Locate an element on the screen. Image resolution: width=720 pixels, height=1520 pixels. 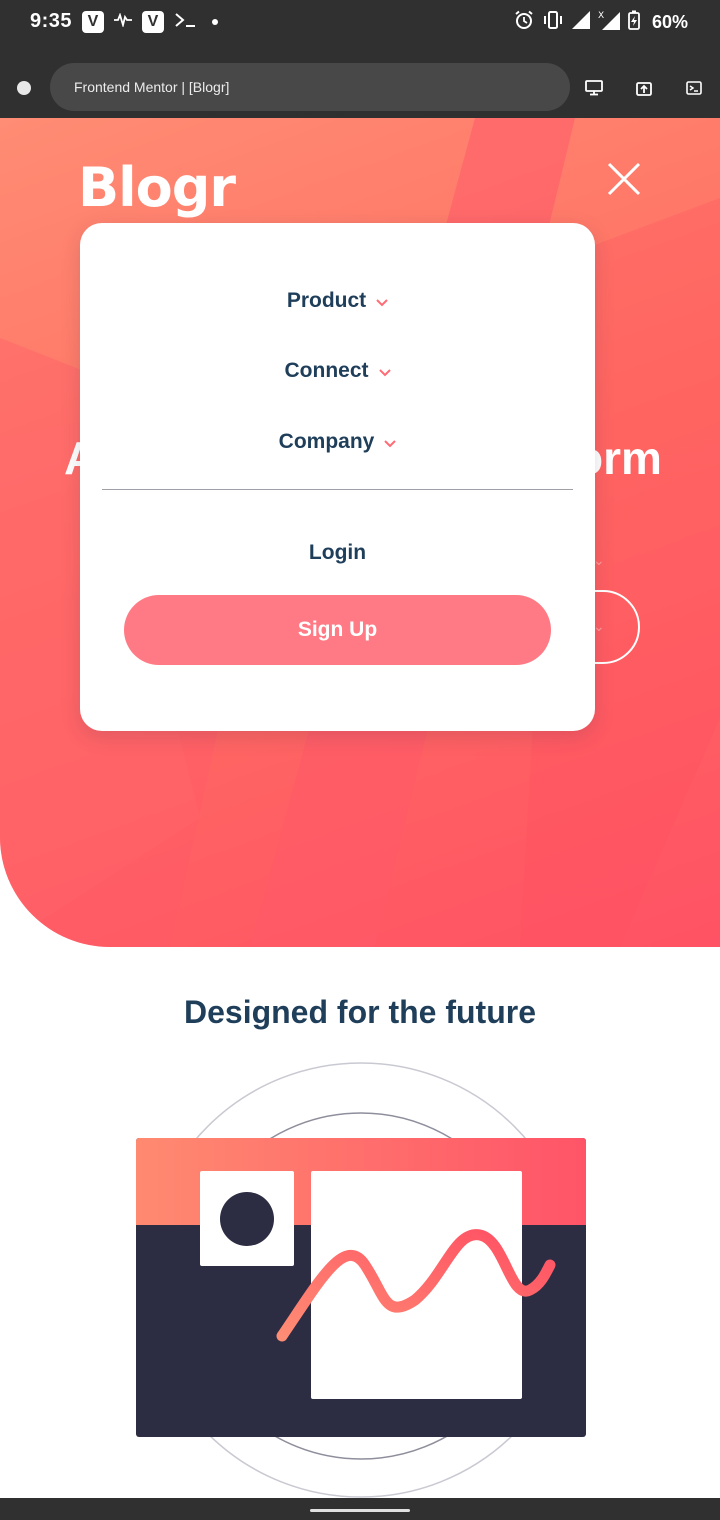
close-icon is located at coordinates (624, 179).